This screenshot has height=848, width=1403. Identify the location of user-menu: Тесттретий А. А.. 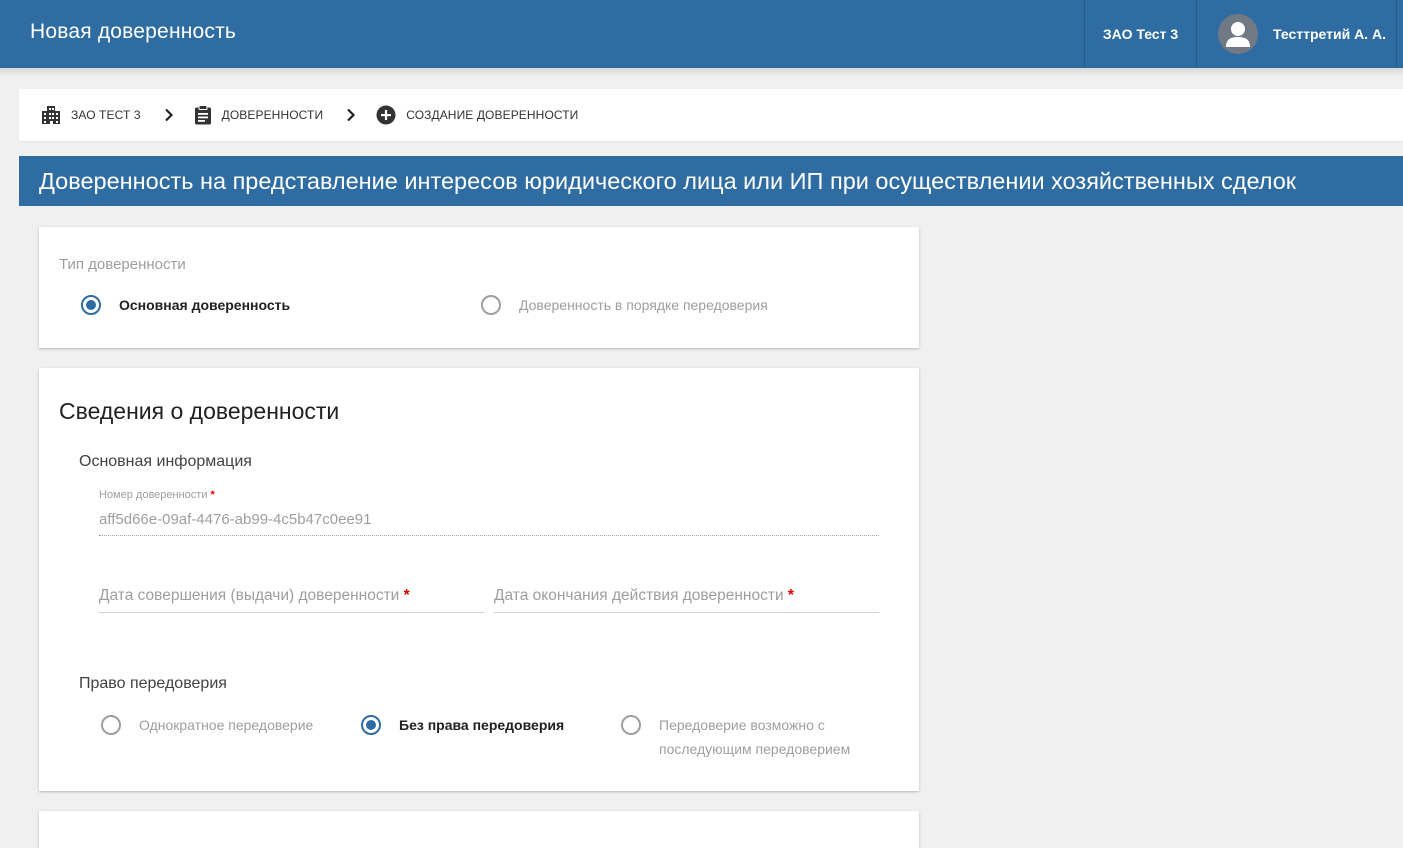
(1297, 34).